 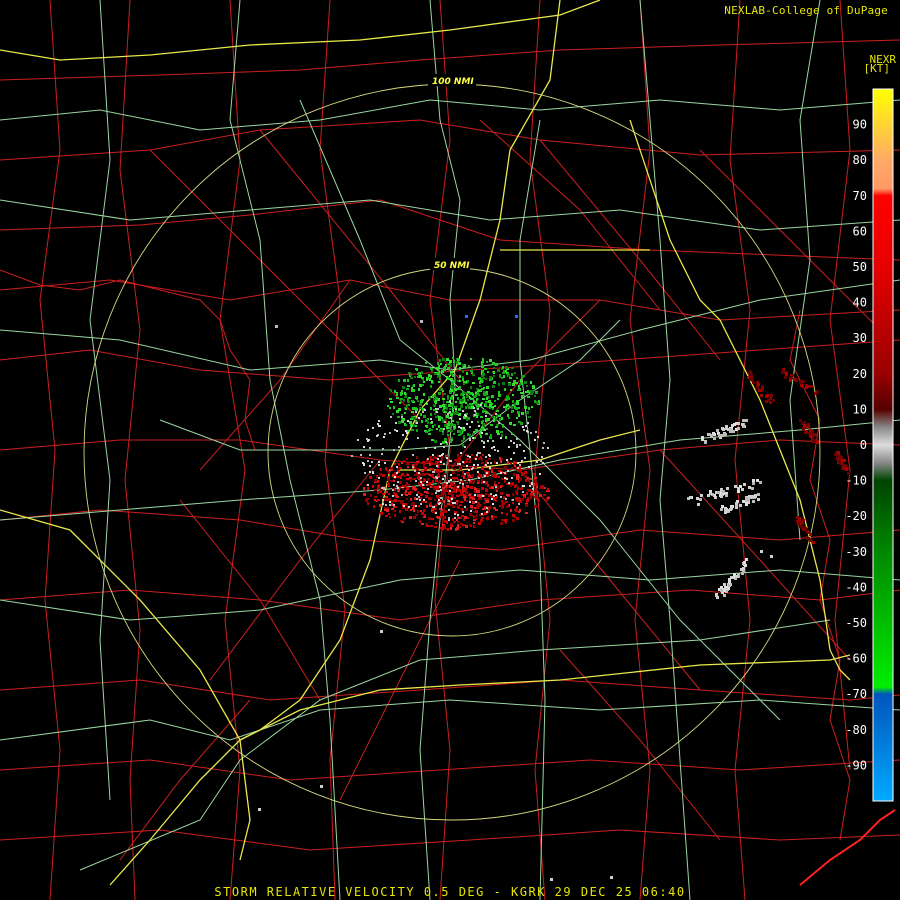 What do you see at coordinates (856, 765) in the screenshot?
I see `legend-tick-label: -90` at bounding box center [856, 765].